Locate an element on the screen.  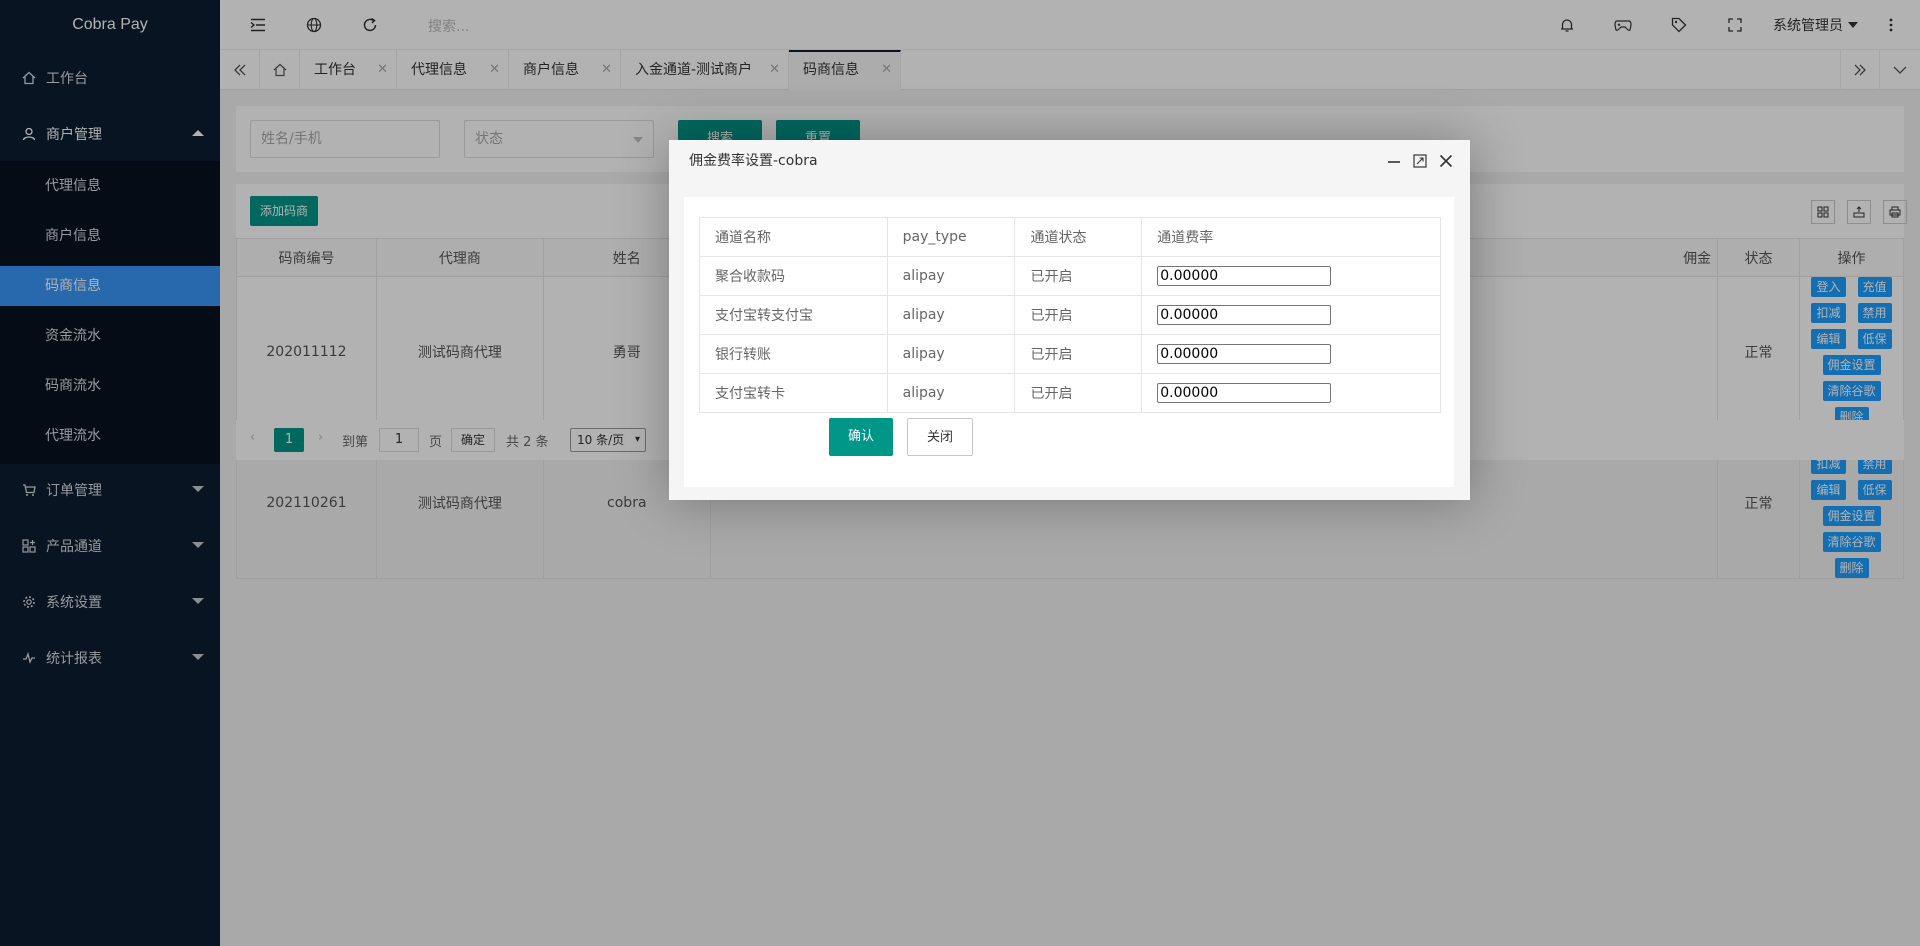
rate-row: 银行转账 alipay 已开启 is located at coordinates (1070, 354).